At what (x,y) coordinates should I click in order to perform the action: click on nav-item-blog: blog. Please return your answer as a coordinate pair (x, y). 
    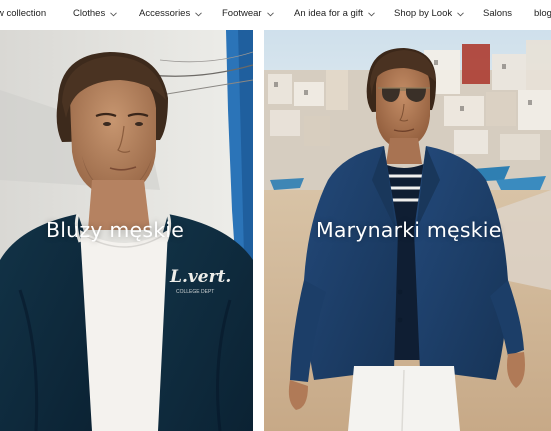
    Looking at the image, I should click on (542, 14).